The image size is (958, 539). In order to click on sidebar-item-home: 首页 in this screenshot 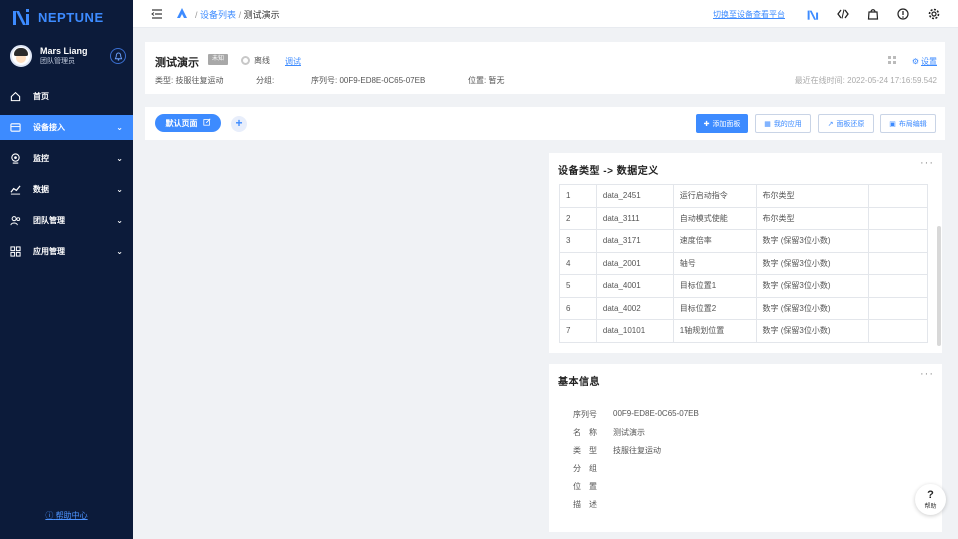, I will do `click(66, 96)`.